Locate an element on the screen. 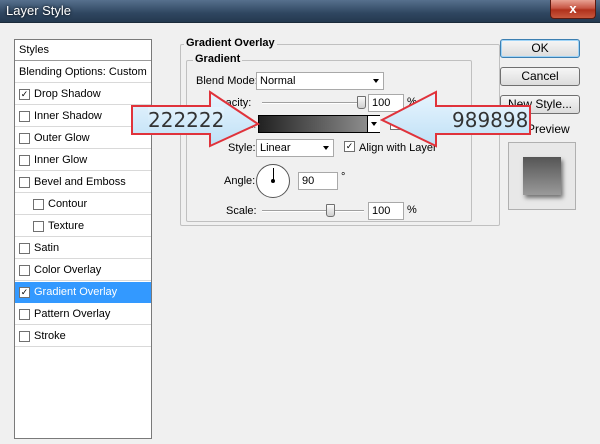  scale-slider-thumb is located at coordinates (330, 210).